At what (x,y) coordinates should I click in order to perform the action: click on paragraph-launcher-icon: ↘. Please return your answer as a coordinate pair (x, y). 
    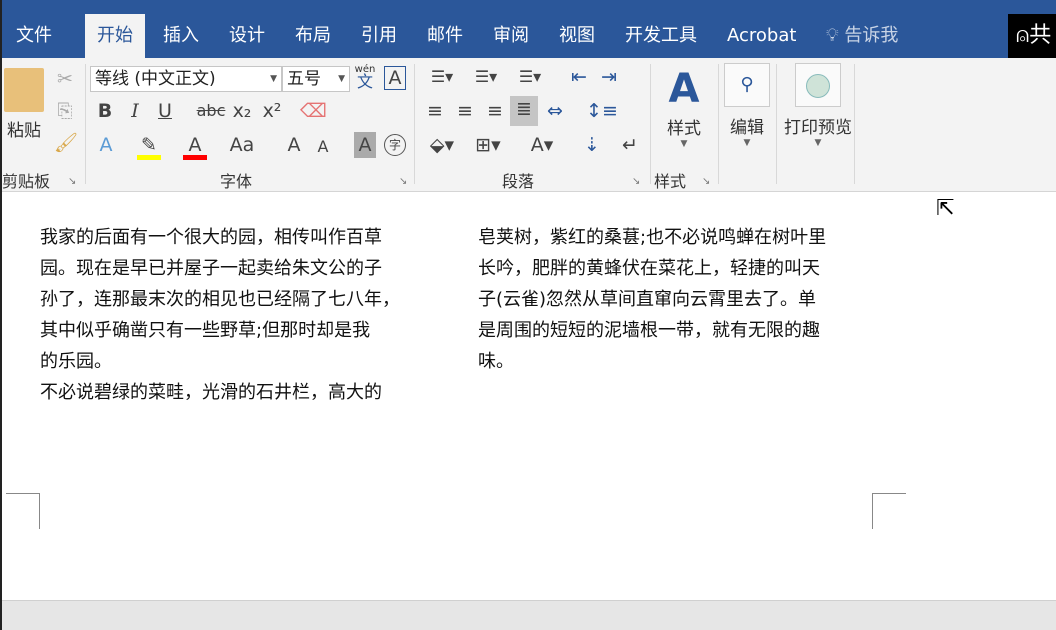
    Looking at the image, I should click on (636, 181).